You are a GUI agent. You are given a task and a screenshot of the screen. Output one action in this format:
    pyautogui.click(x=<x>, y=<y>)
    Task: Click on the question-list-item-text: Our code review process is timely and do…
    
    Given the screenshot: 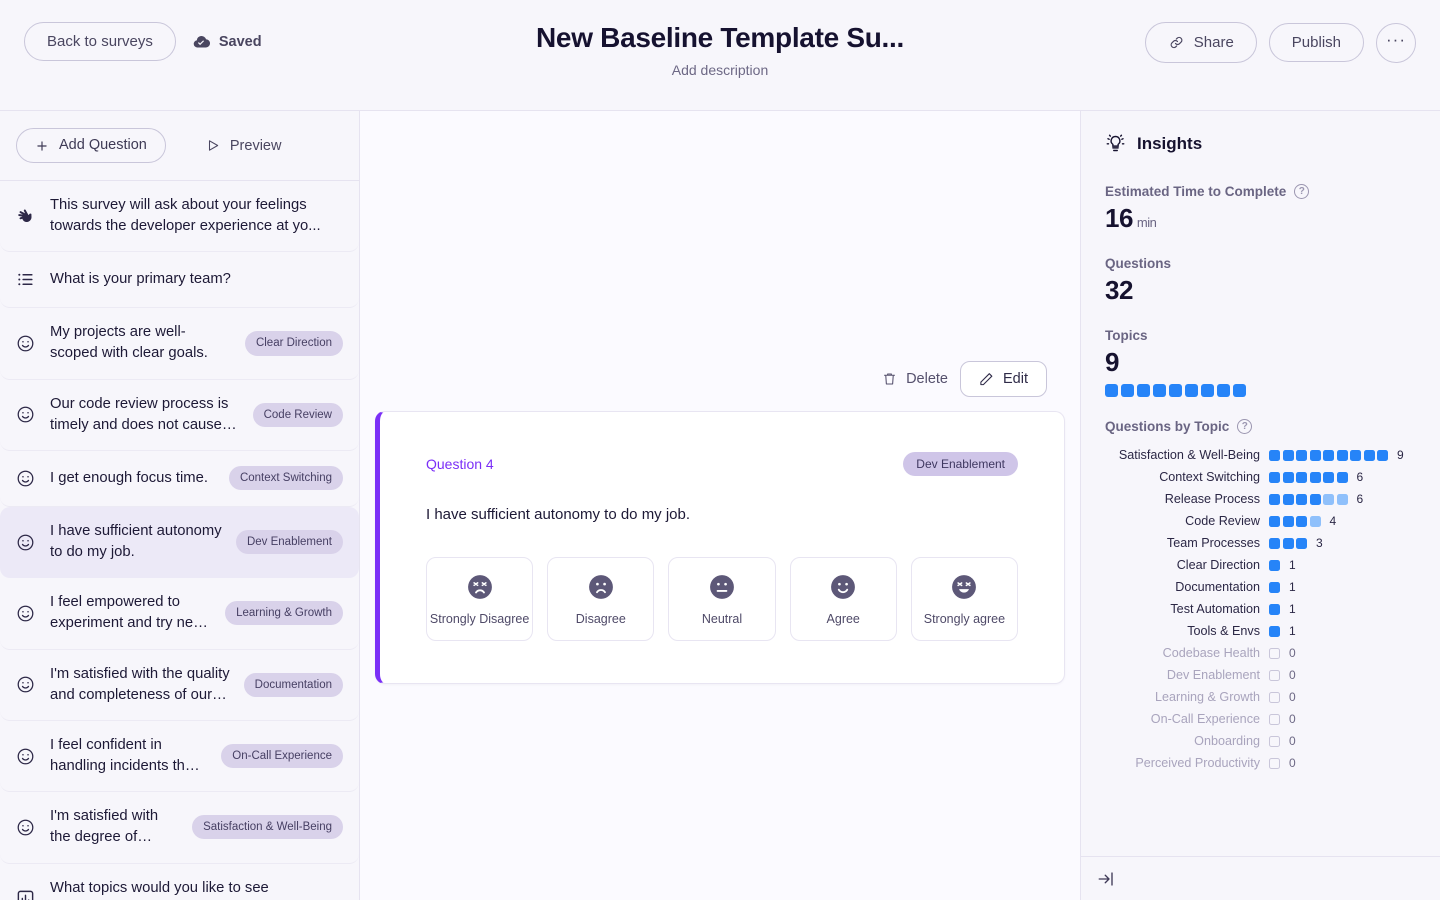 What is the action you would take?
    pyautogui.click(x=139, y=414)
    